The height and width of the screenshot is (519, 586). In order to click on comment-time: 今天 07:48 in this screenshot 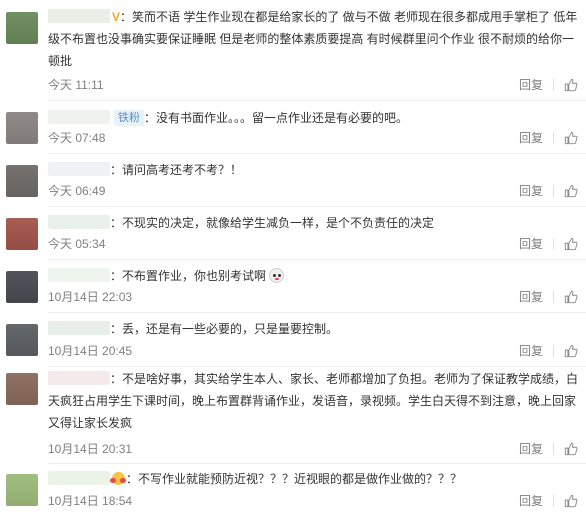, I will do `click(77, 138)`.